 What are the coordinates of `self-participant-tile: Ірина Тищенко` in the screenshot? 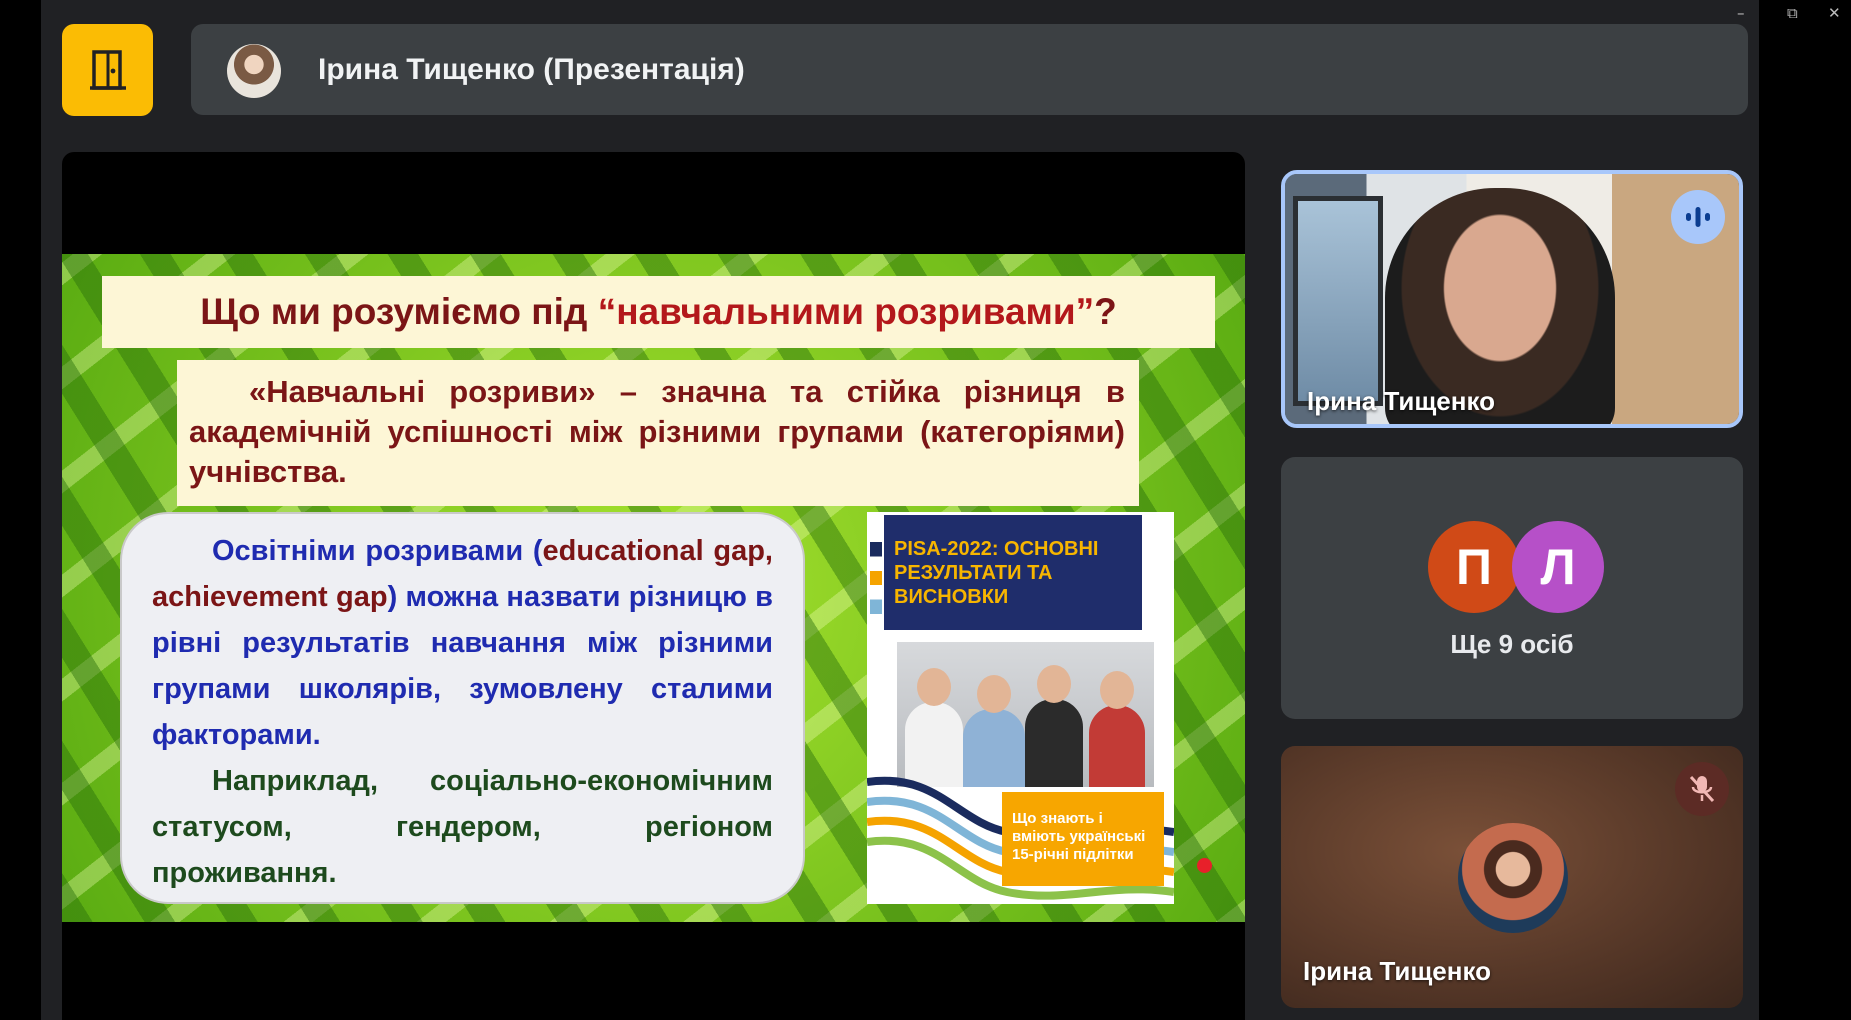 It's located at (1512, 877).